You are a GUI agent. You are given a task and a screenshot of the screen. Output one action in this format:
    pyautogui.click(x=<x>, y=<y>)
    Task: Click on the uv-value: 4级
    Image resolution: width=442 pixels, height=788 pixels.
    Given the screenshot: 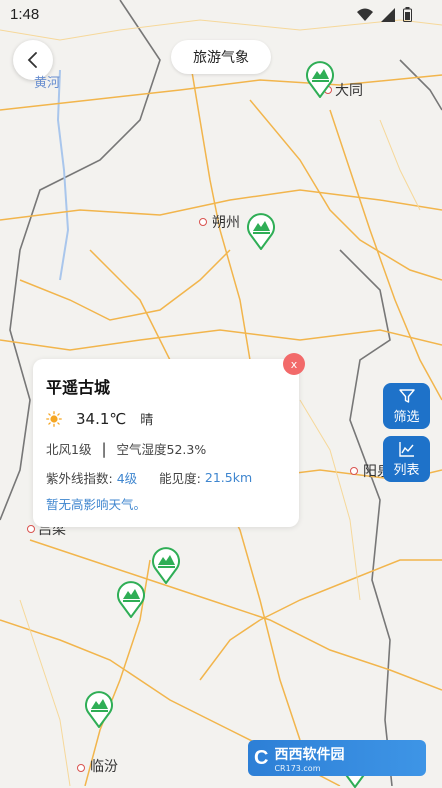 What is the action you would take?
    pyautogui.click(x=127, y=478)
    